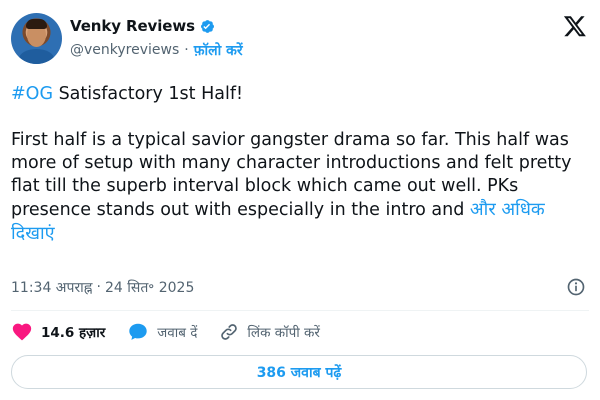 This screenshot has height=400, width=600. What do you see at coordinates (124, 50) in the screenshot?
I see `author-handle: @venkyreviews` at bounding box center [124, 50].